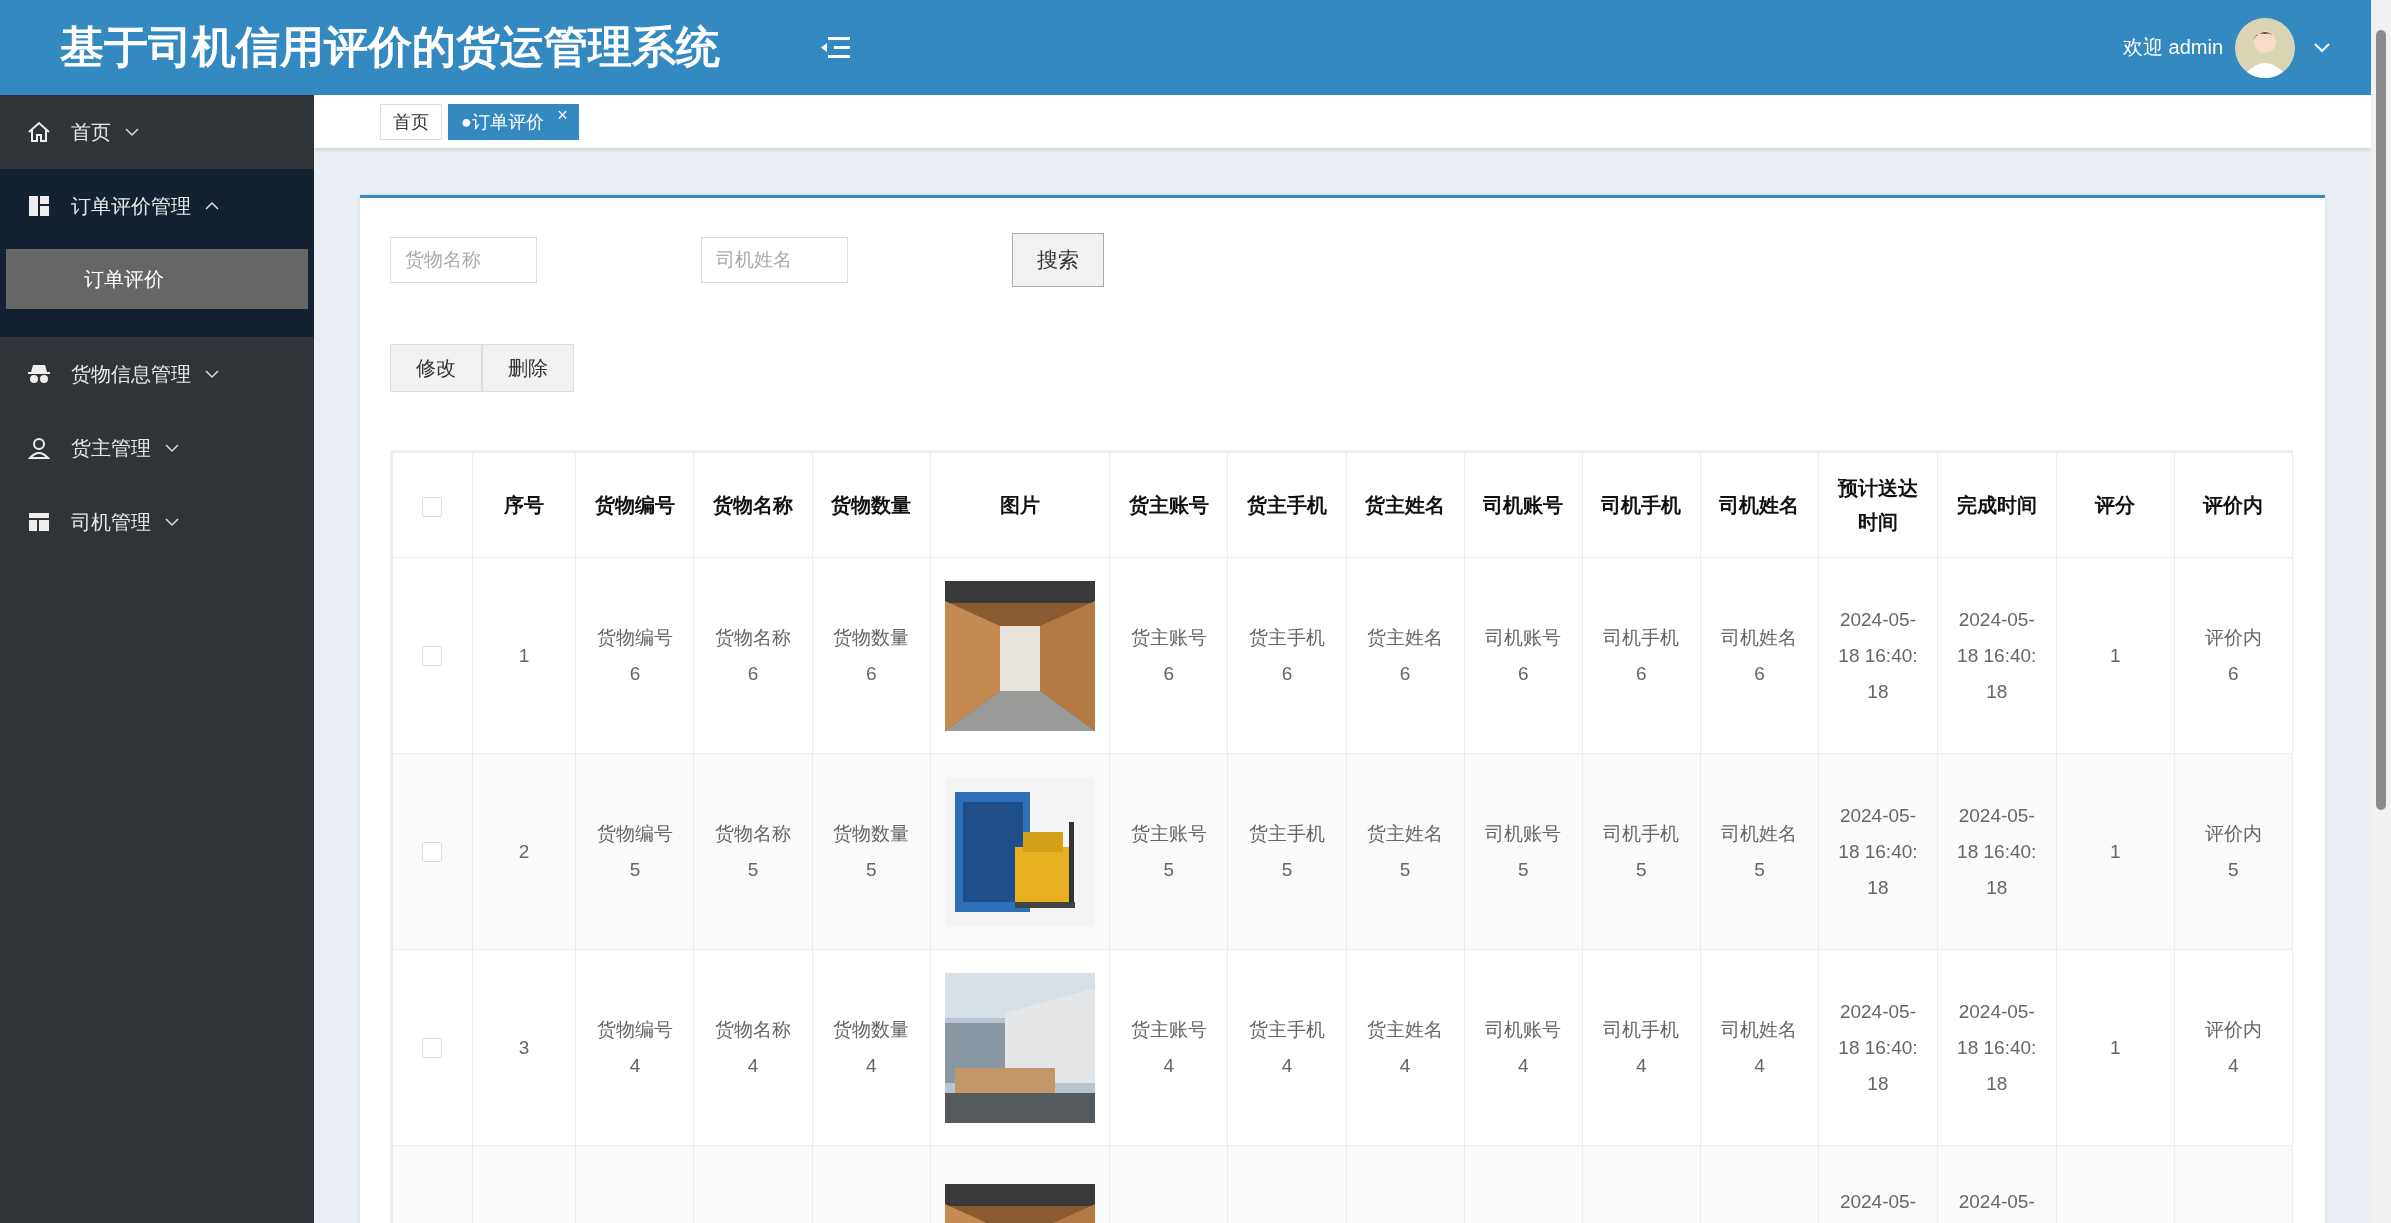 Image resolution: width=2391 pixels, height=1223 pixels. I want to click on table-cell-text: 货物数量 6, so click(871, 655).